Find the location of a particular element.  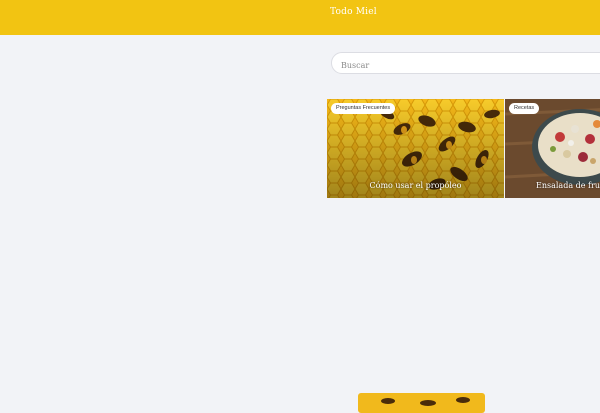

post-title: Ensalada de frutos is located at coordinates (568, 185).